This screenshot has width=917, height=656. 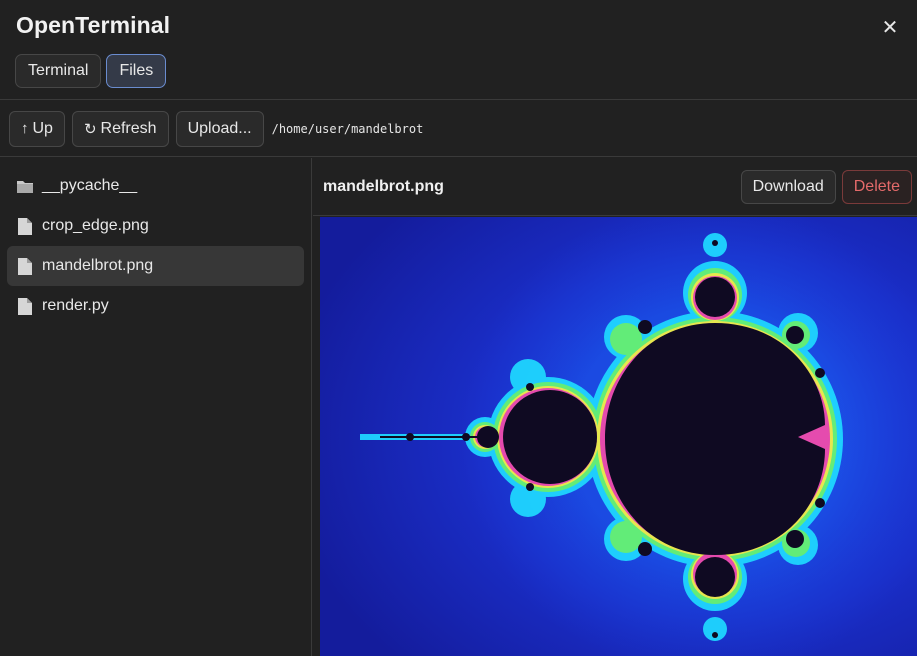 What do you see at coordinates (42, 128) in the screenshot?
I see `up-button-label: Up` at bounding box center [42, 128].